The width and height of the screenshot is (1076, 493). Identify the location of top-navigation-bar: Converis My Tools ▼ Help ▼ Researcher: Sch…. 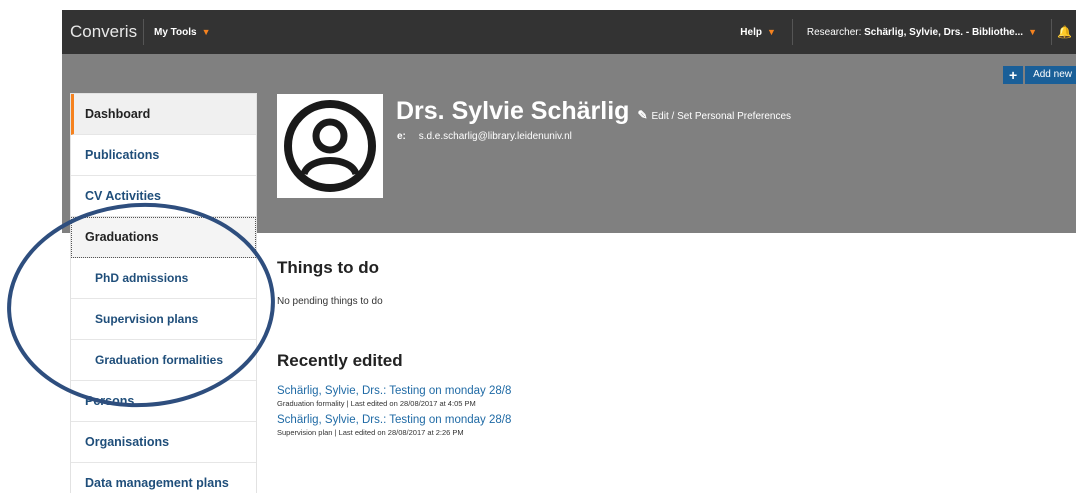
(569, 32).